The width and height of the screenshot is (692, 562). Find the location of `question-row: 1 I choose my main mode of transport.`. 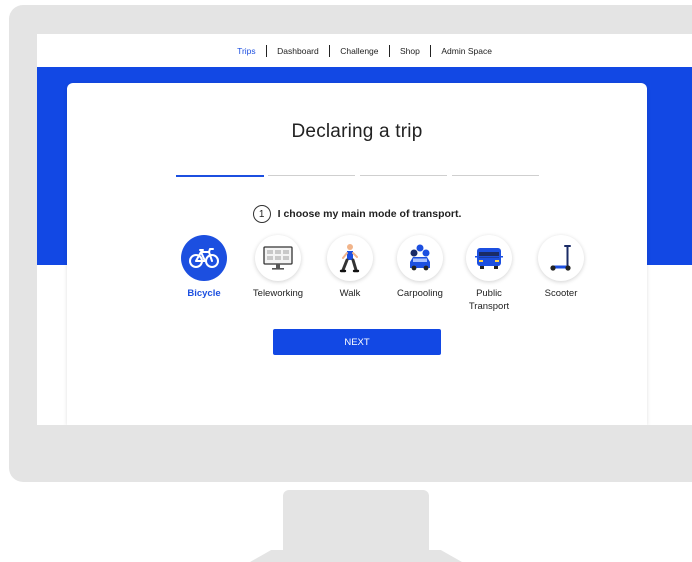

question-row: 1 I choose my main mode of transport. is located at coordinates (357, 214).